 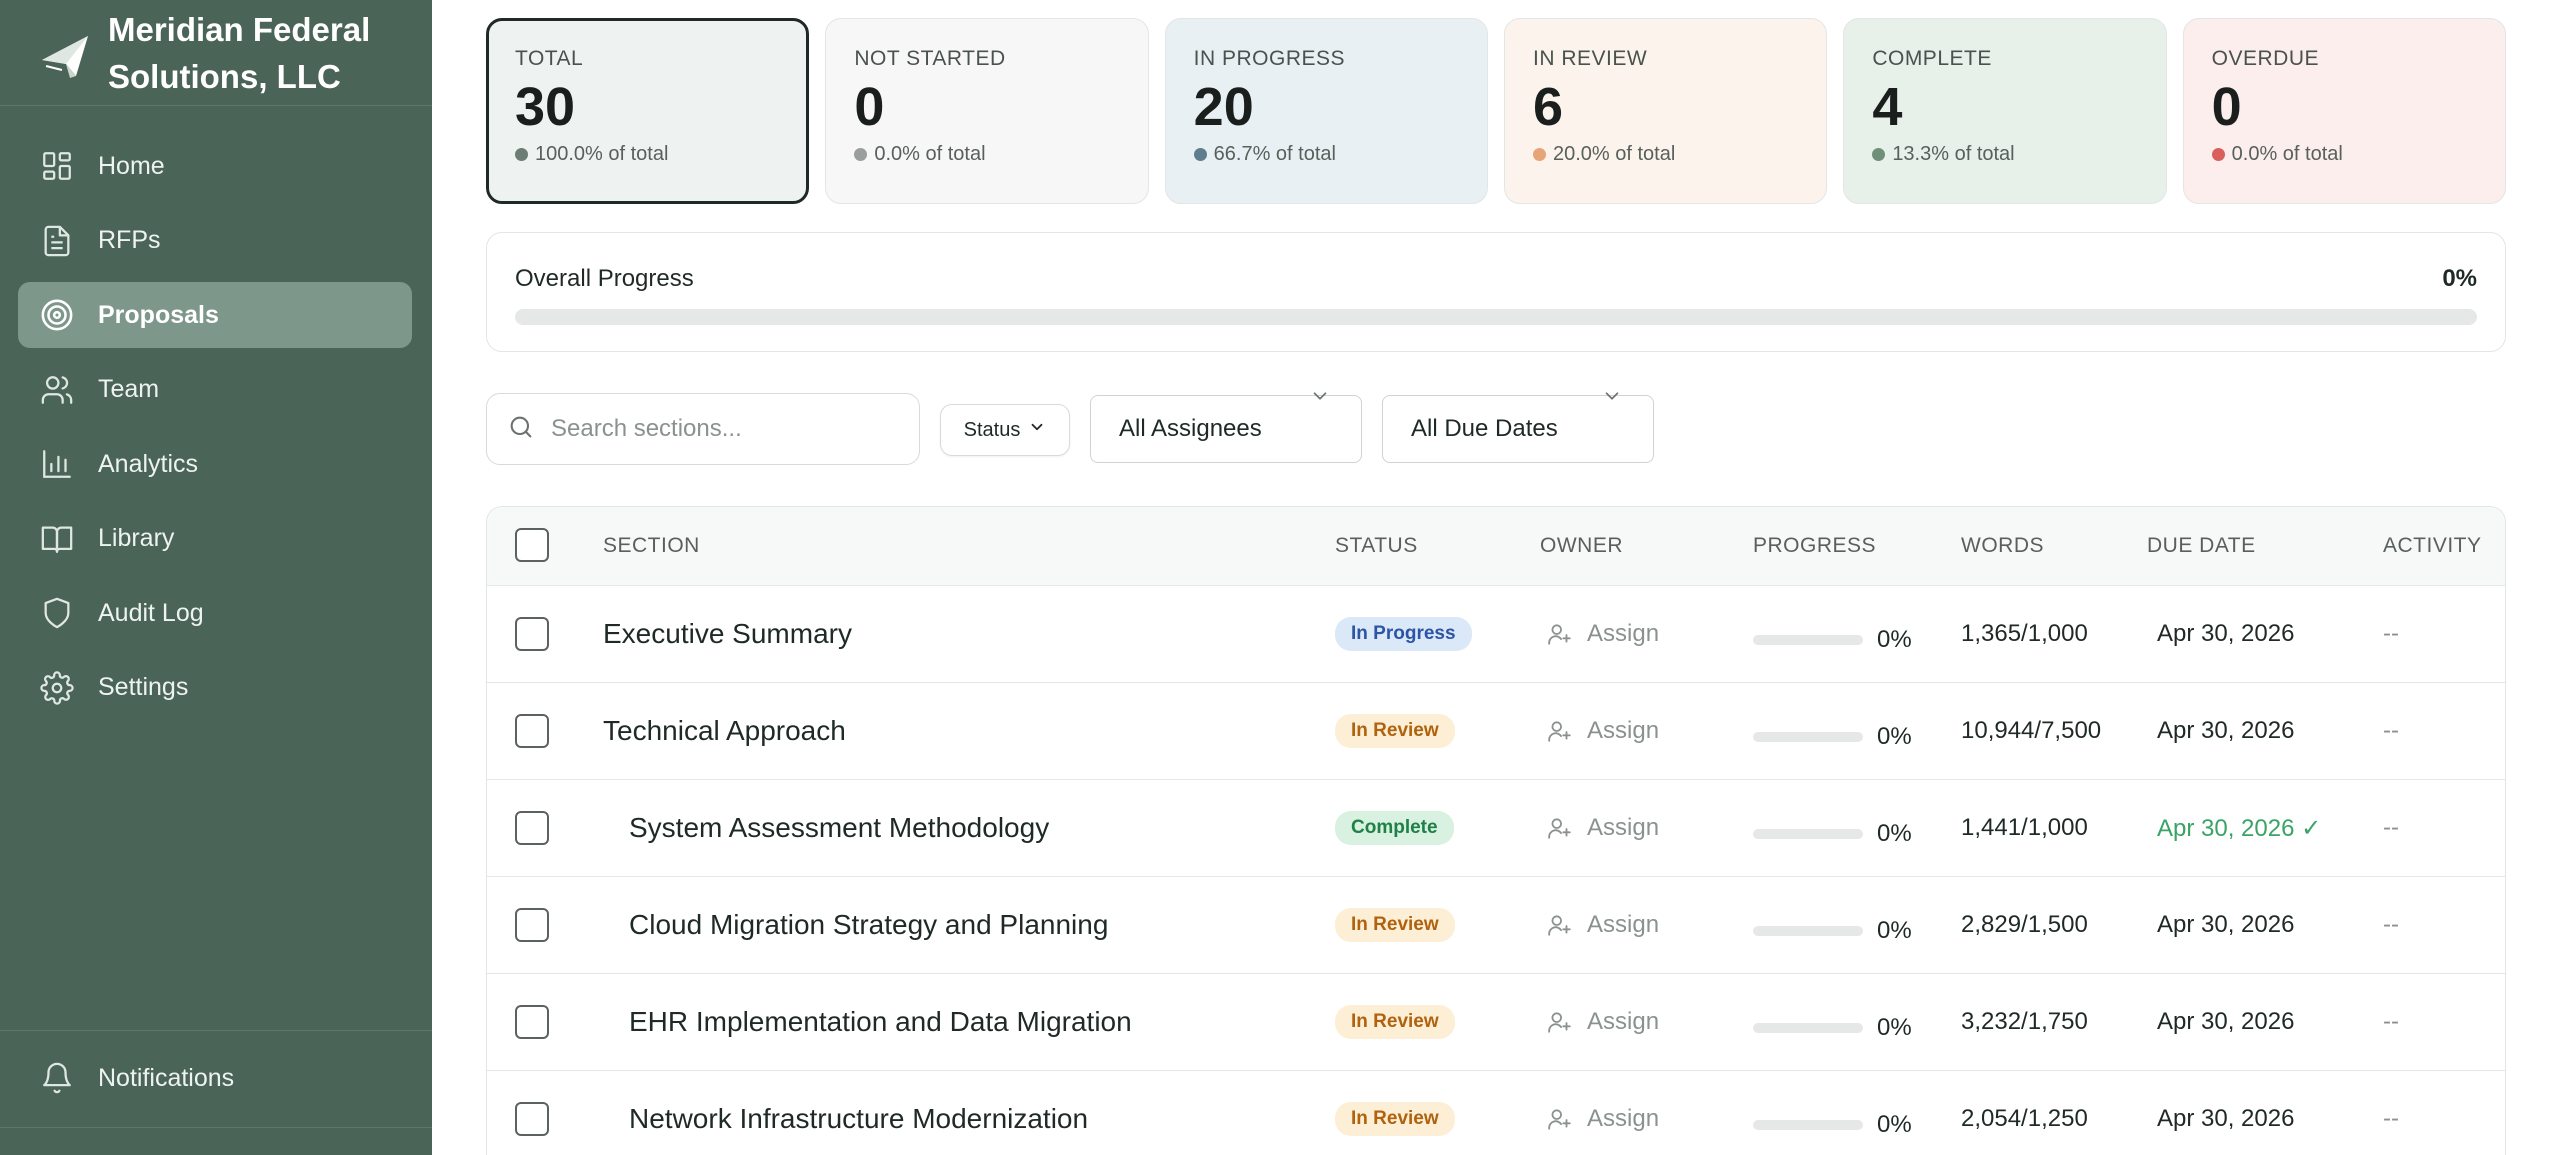 What do you see at coordinates (215, 688) in the screenshot?
I see `sidebar-item-settings: Settings` at bounding box center [215, 688].